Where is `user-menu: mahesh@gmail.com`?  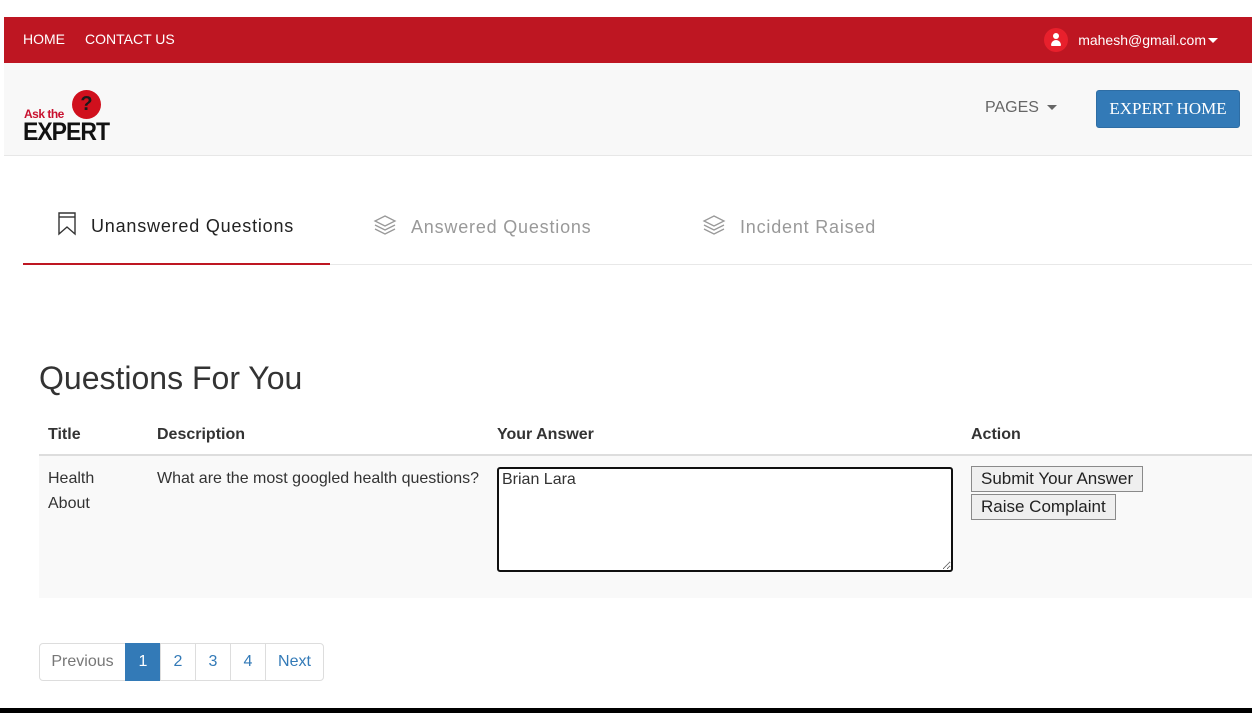 user-menu: mahesh@gmail.com is located at coordinates (1131, 40).